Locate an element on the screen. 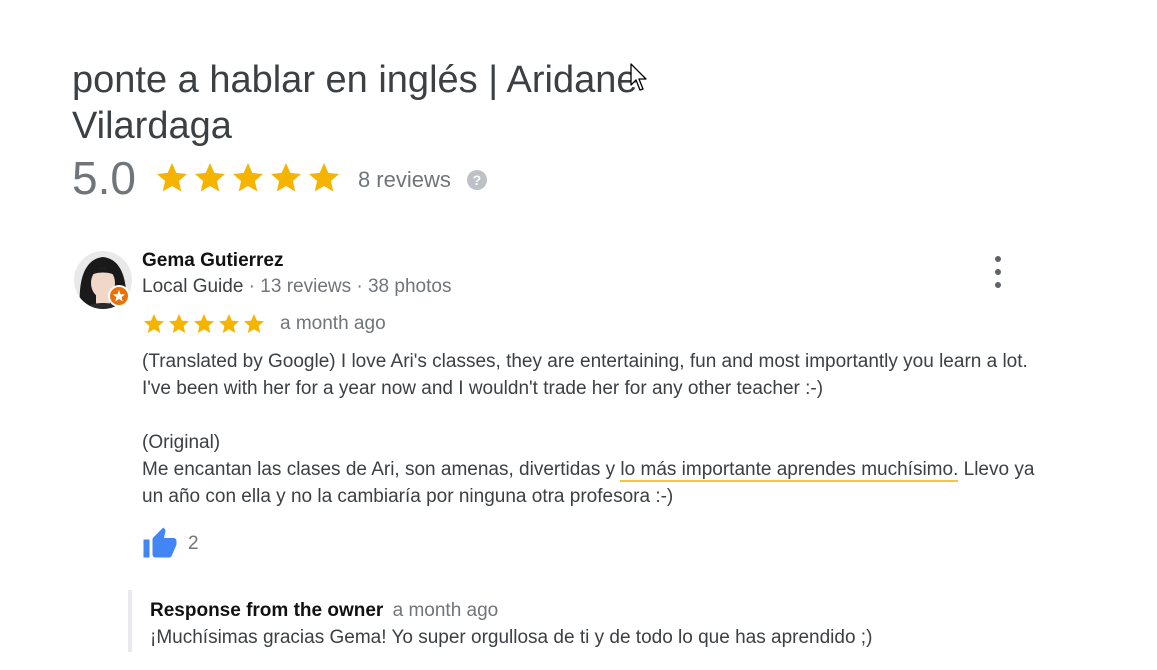 Image resolution: width=1157 pixels, height=670 pixels. reviewer-meta: Local Guide · 13 reviews · 38 photos is located at coordinates (296, 287).